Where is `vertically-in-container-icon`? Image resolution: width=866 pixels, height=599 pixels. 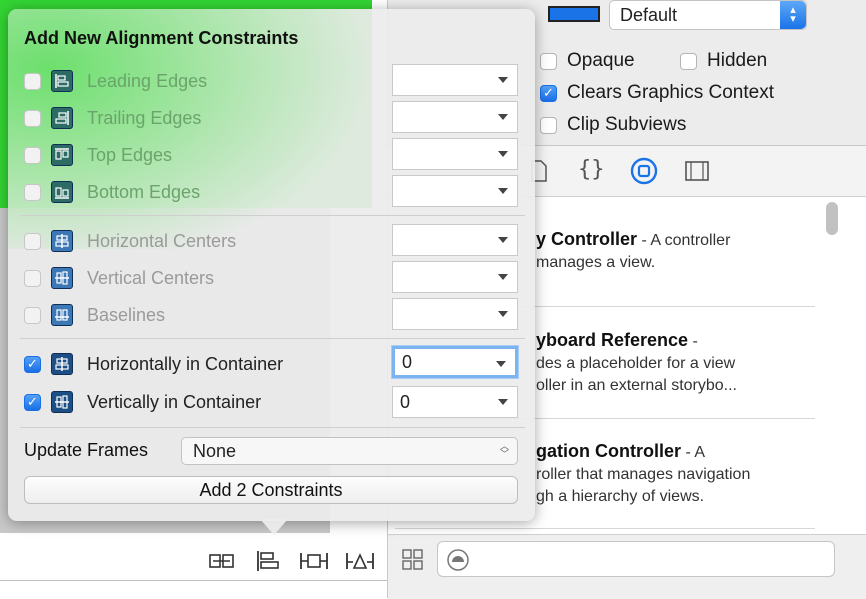
vertically-in-container-icon is located at coordinates (62, 402).